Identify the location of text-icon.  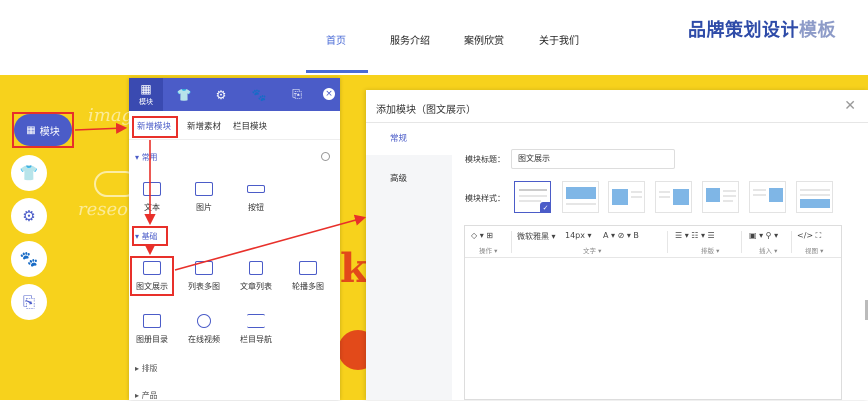
(152, 189).